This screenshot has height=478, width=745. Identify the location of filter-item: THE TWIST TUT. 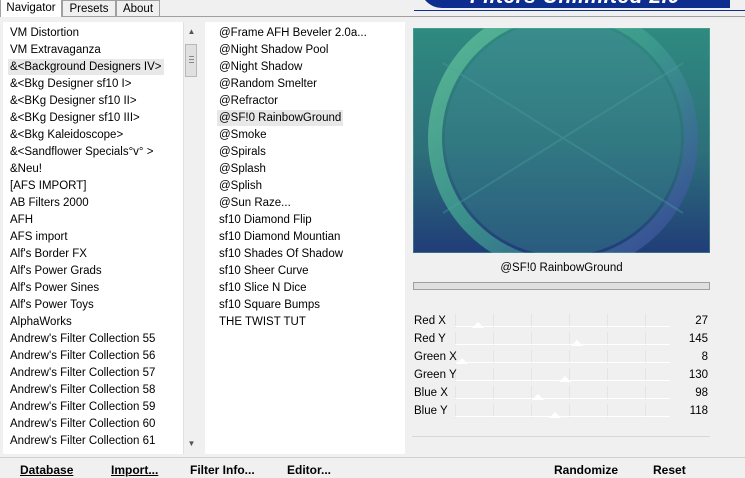
(262, 322).